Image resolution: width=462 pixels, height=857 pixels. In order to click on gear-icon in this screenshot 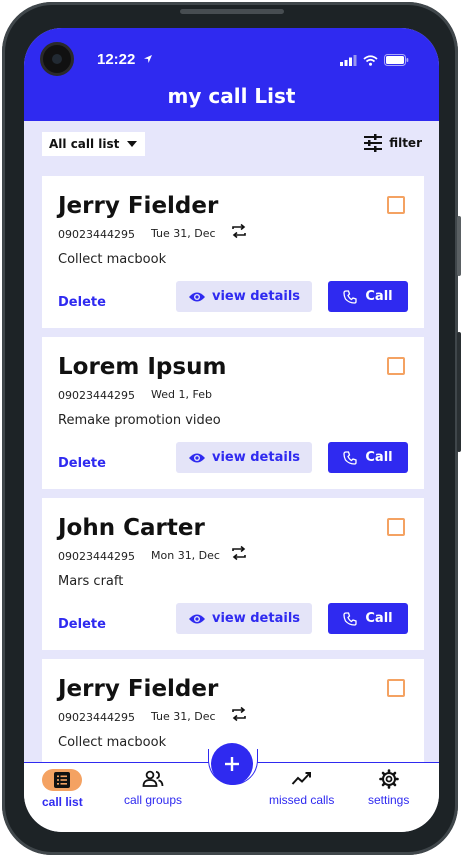, I will do `click(388, 779)`.